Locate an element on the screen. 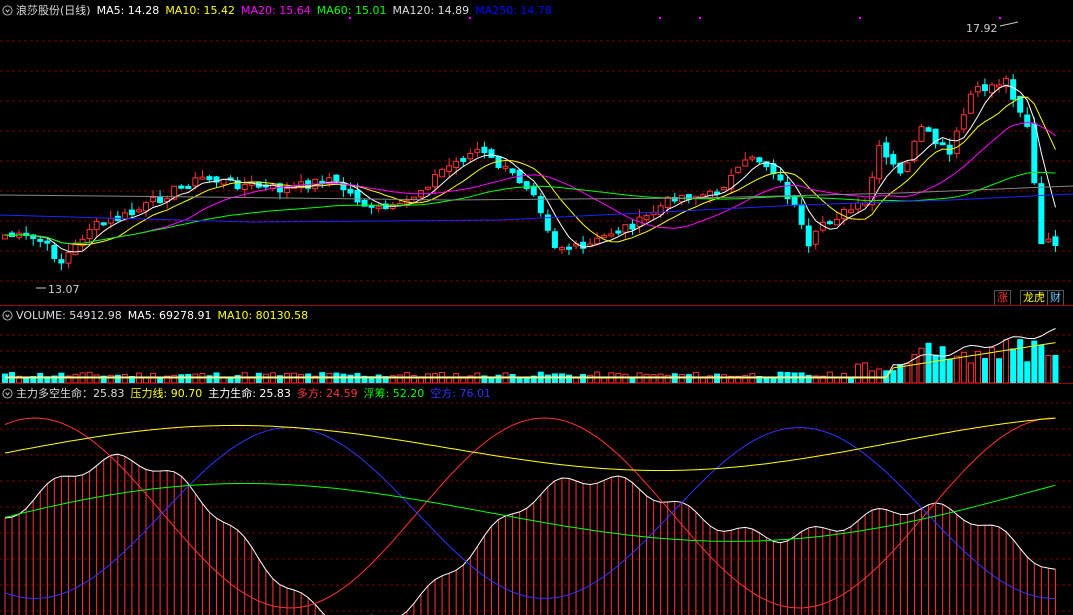 This screenshot has height=615, width=1073. limit-up-badge: 涨 is located at coordinates (1002, 298).